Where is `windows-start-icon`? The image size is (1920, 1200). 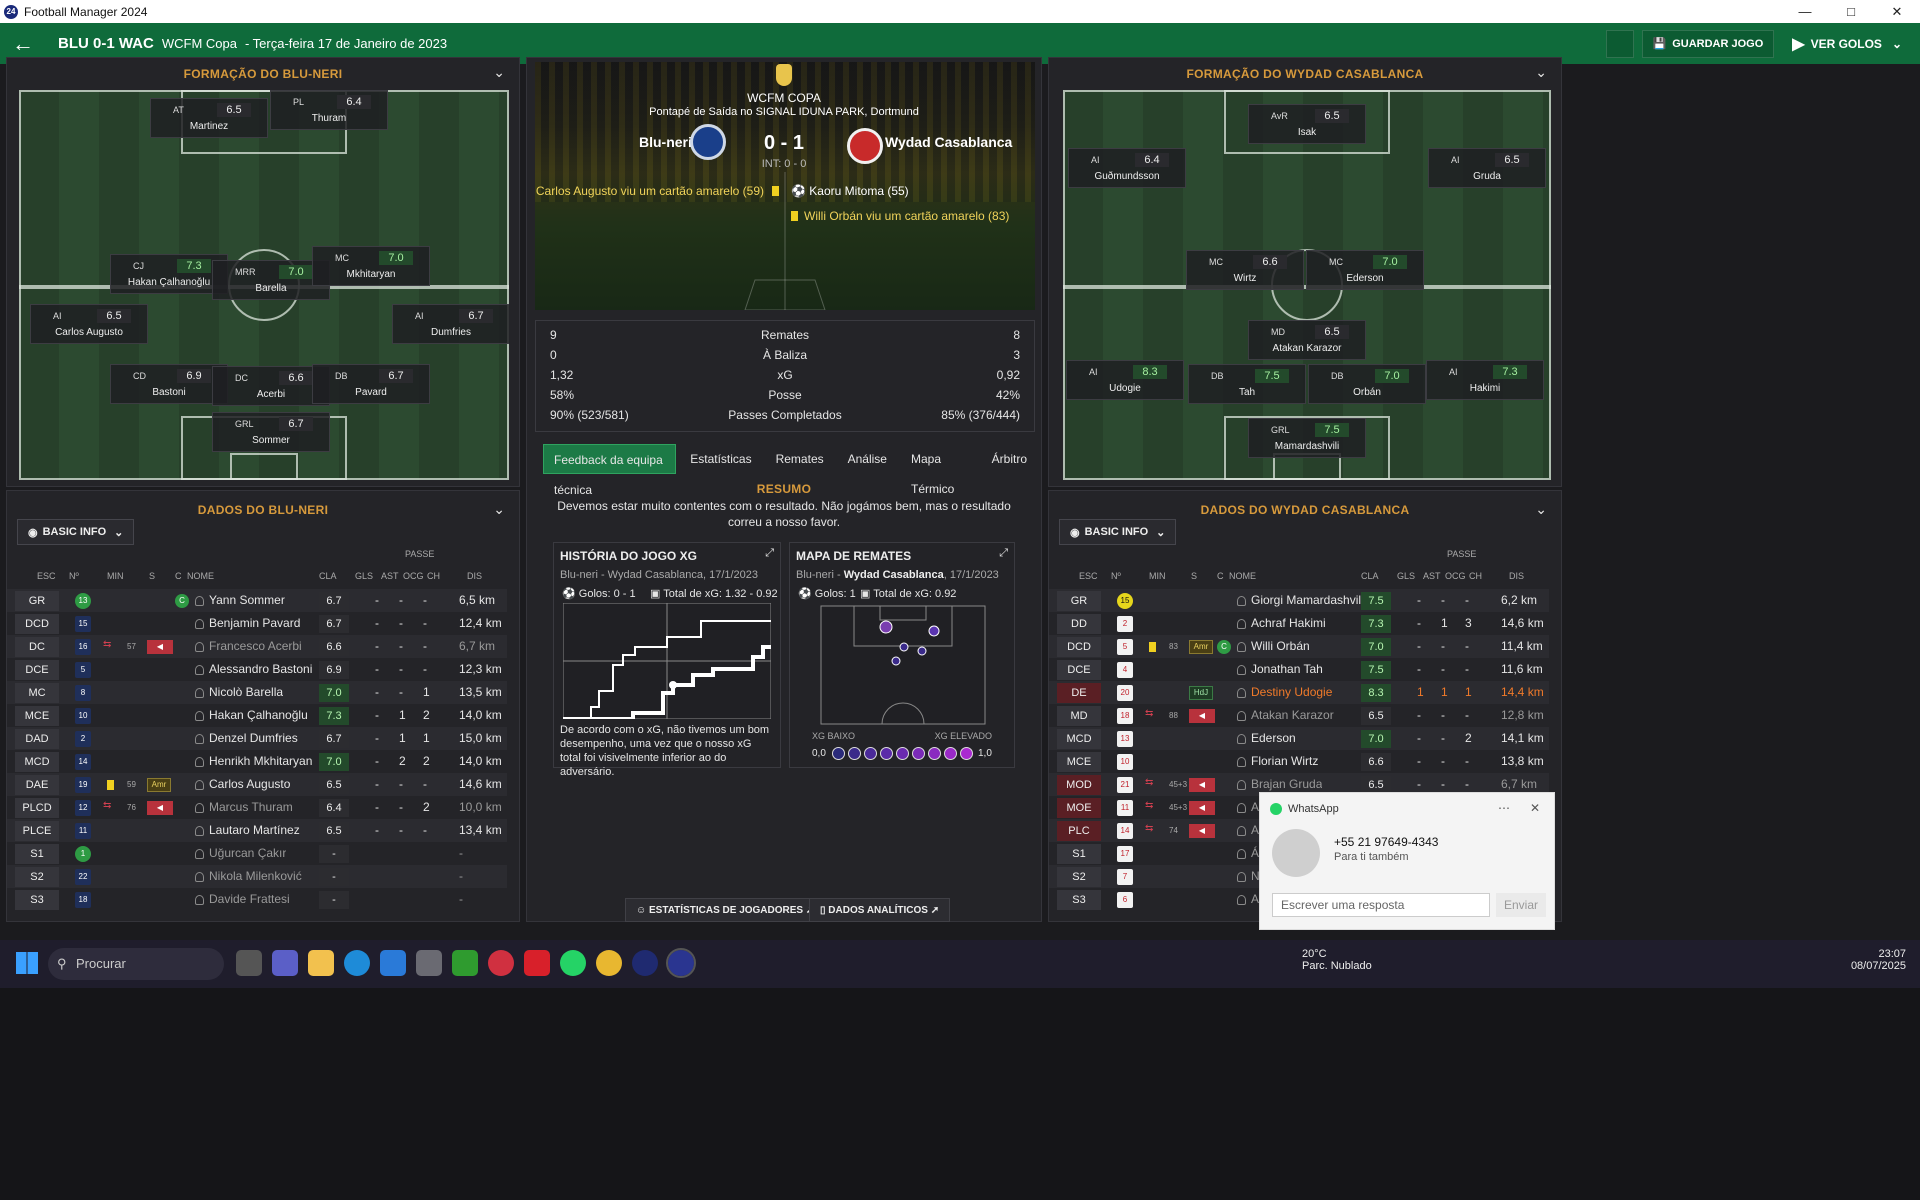
windows-start-icon is located at coordinates (27, 963).